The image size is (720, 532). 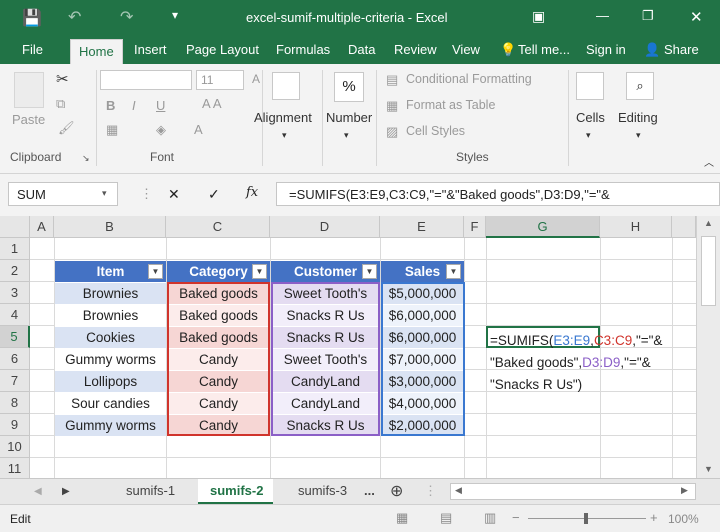 I want to click on alignment-icon, so click(x=286, y=86).